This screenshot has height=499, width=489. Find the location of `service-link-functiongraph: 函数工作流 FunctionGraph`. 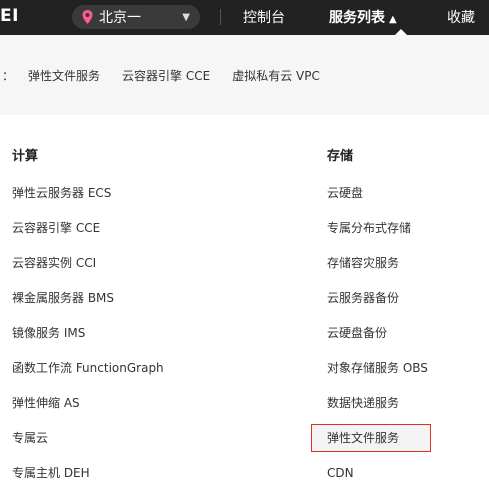

service-link-functiongraph: 函数工作流 FunctionGraph is located at coordinates (88, 376).